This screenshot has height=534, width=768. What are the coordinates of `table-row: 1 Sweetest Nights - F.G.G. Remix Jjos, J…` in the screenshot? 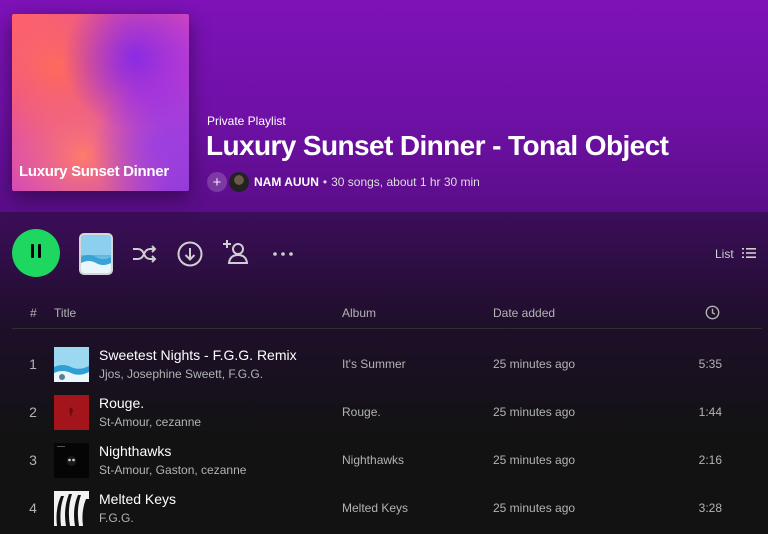 It's located at (384, 365).